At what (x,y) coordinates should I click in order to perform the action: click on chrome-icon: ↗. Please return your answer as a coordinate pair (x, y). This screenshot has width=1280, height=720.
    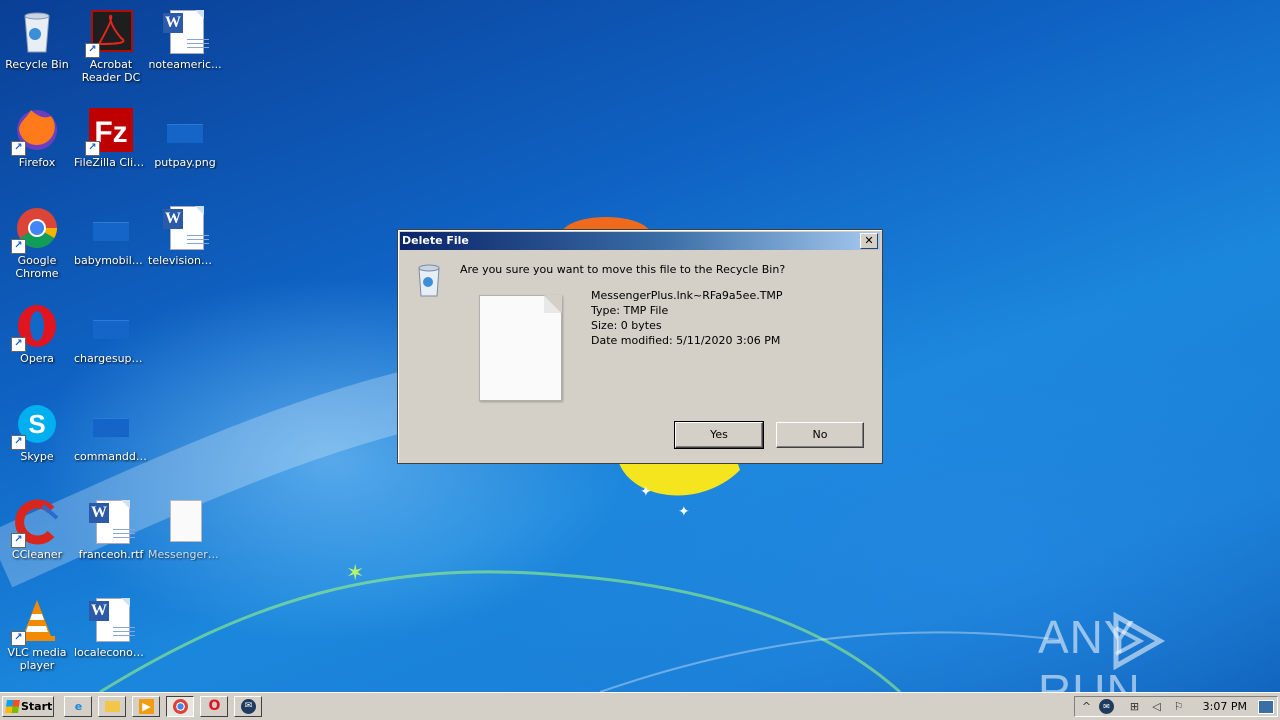
    Looking at the image, I should click on (36, 229).